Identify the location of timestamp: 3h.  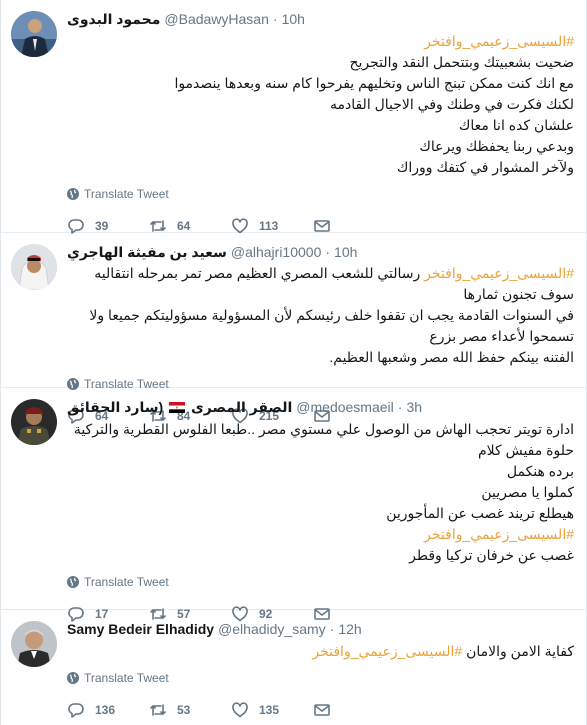
(414, 407).